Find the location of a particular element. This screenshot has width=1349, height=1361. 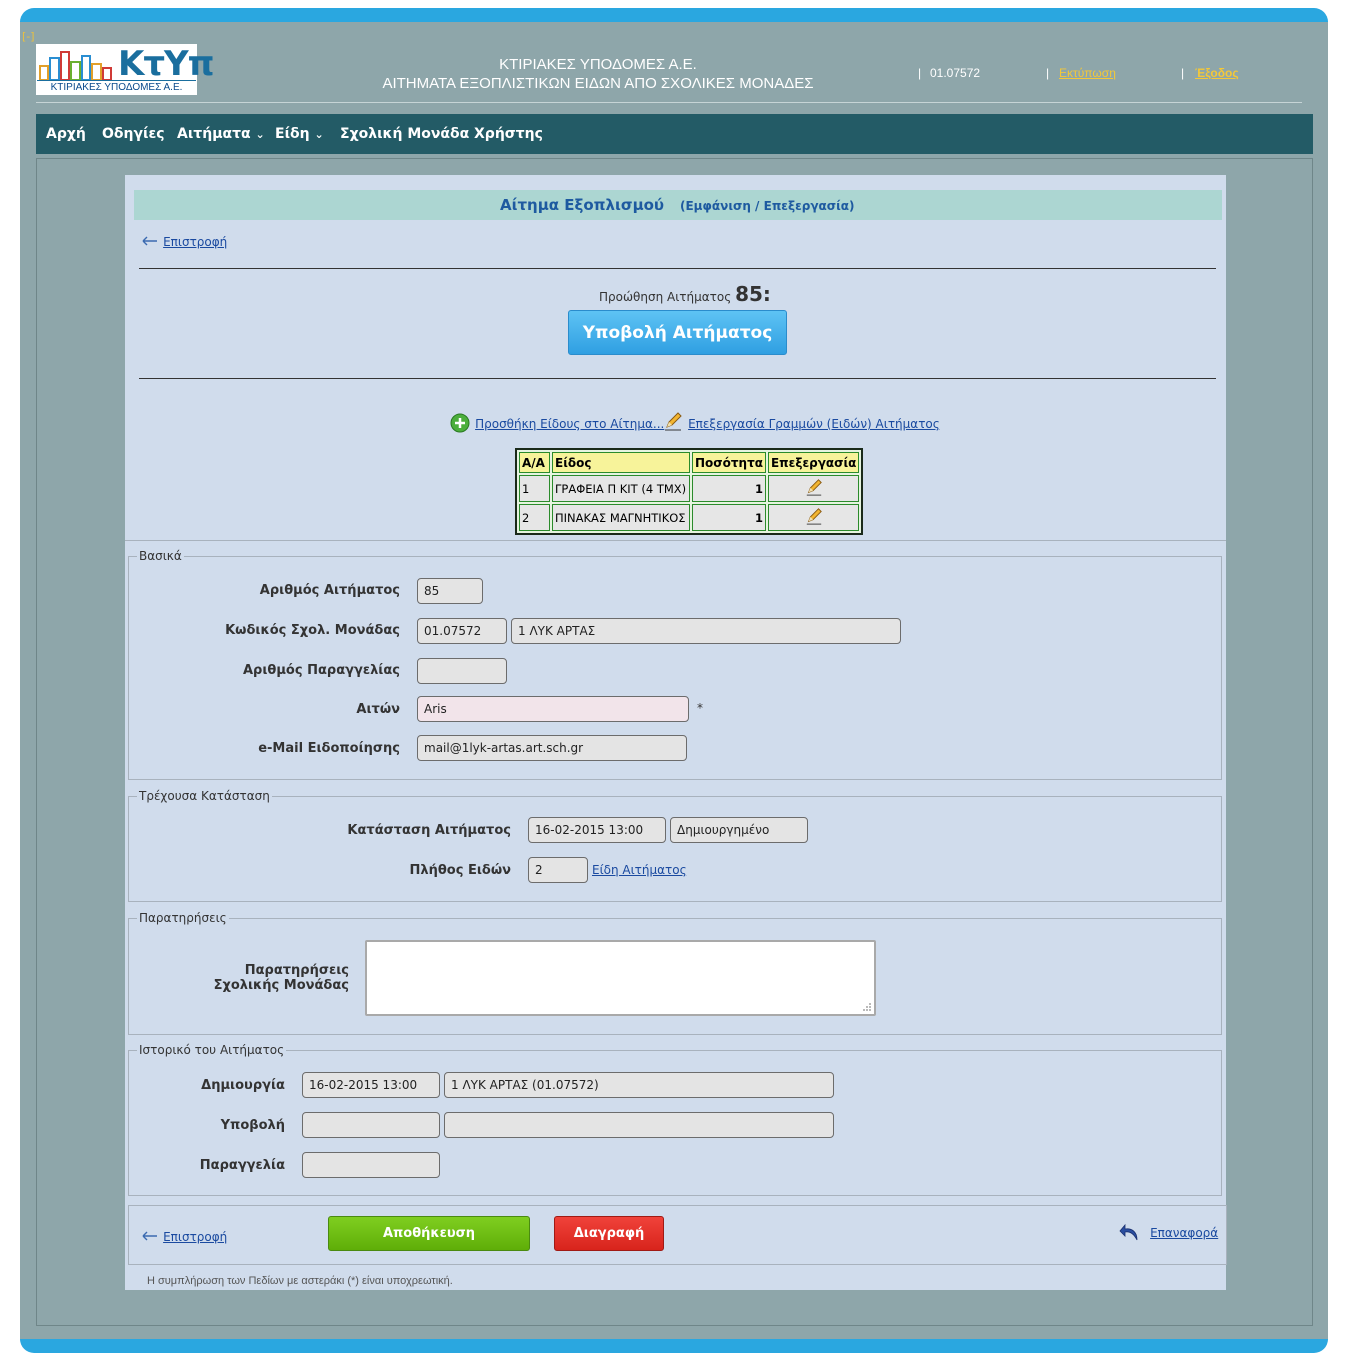

submitted-label: Υποβολή is located at coordinates (252, 1125).